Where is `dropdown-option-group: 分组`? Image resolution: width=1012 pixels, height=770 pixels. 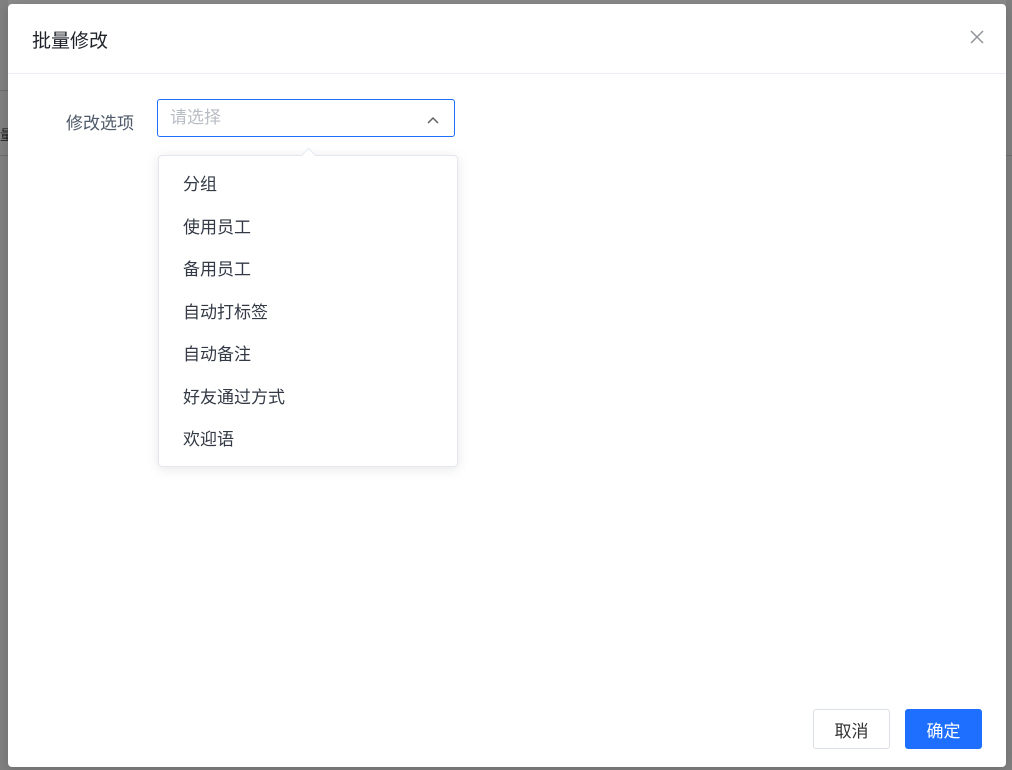 dropdown-option-group: 分组 is located at coordinates (308, 185).